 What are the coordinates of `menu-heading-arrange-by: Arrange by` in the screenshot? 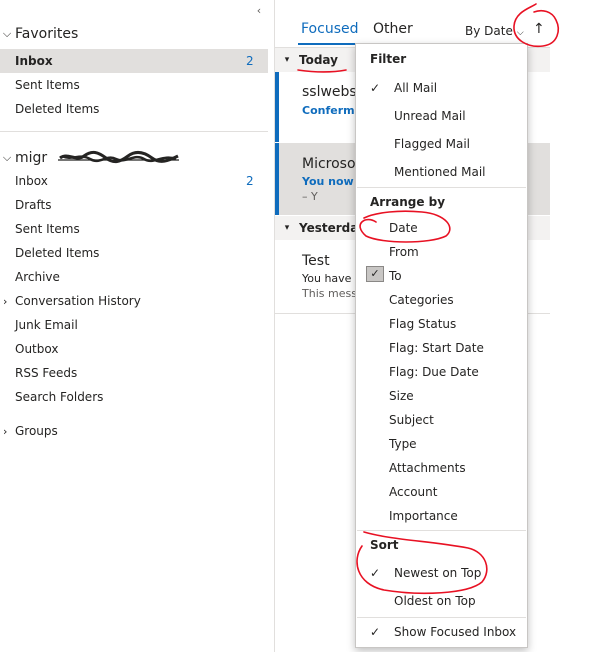 It's located at (408, 202).